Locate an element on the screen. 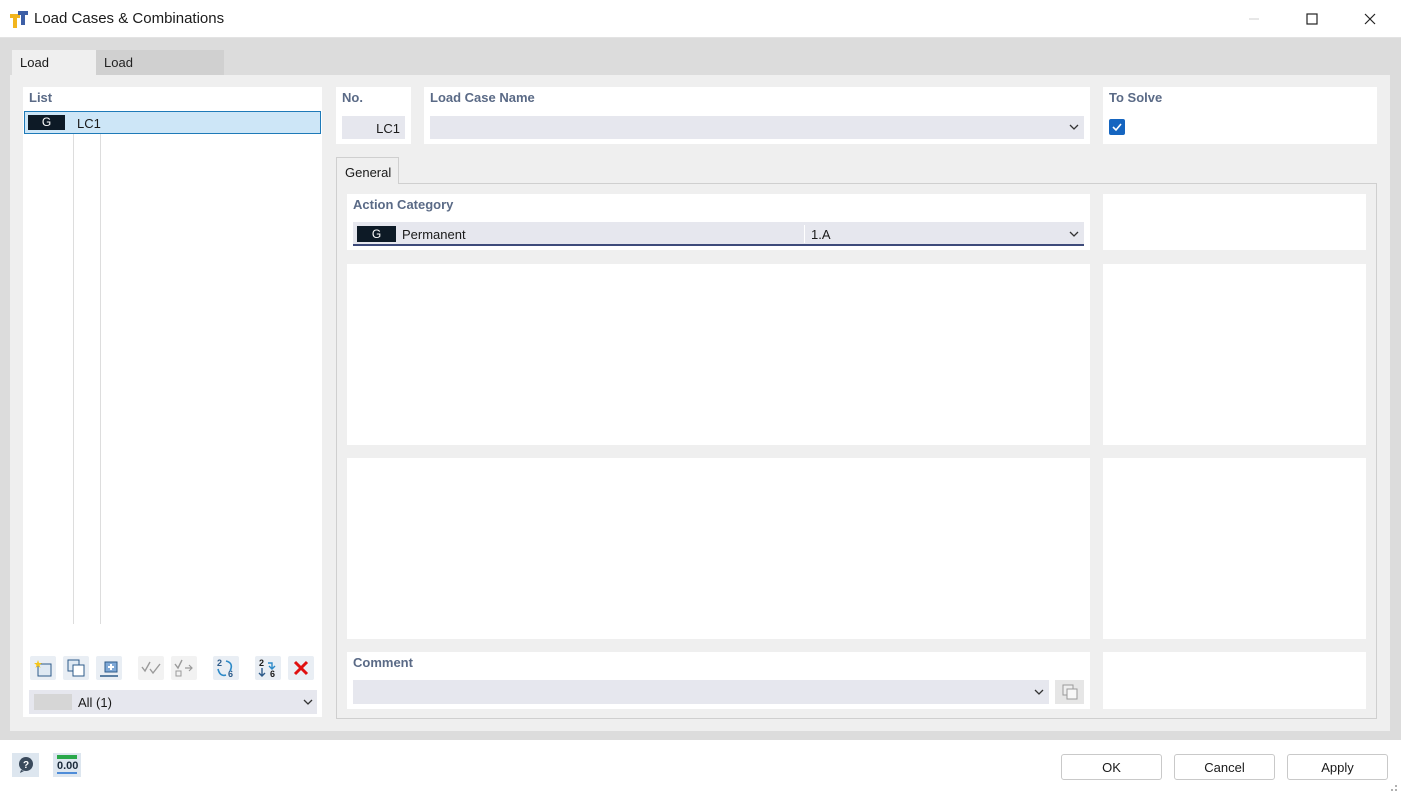 Image resolution: width=1401 pixels, height=795 pixels. import-icon is located at coordinates (109, 669).